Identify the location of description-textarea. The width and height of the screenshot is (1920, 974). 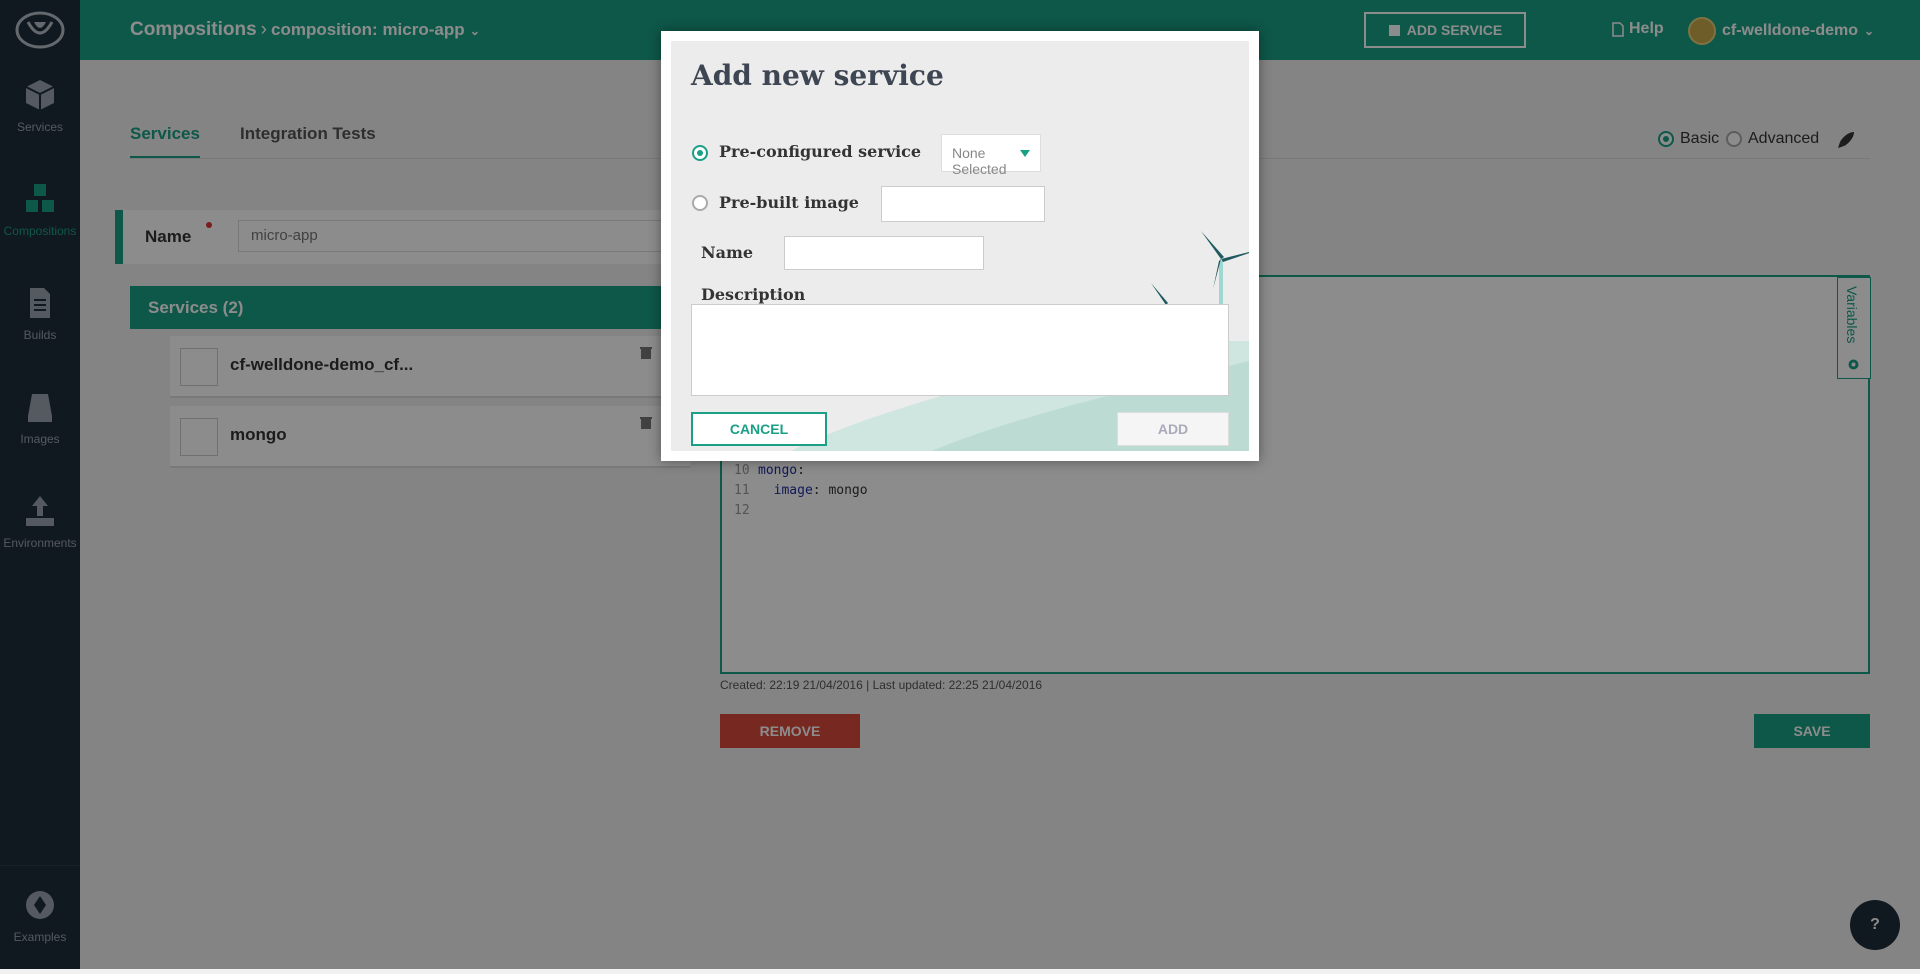
(960, 350).